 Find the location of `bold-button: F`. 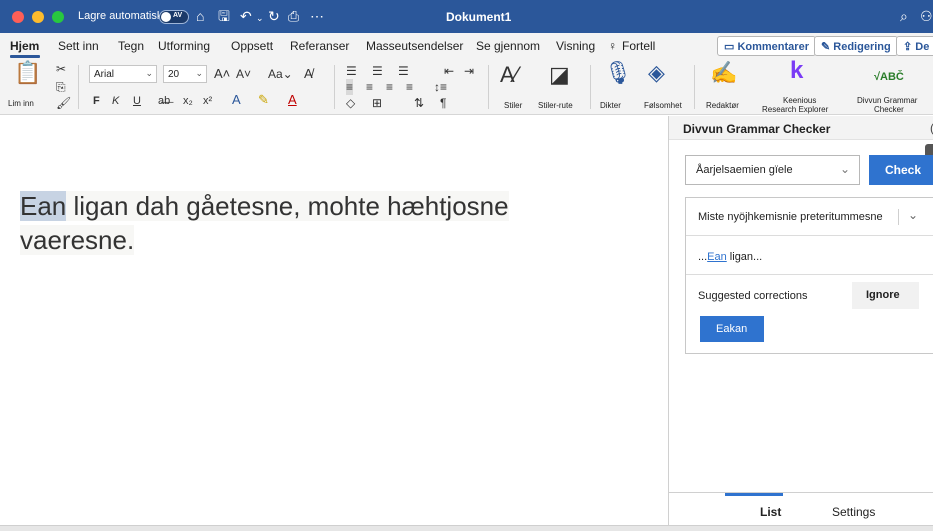

bold-button: F is located at coordinates (96, 101).